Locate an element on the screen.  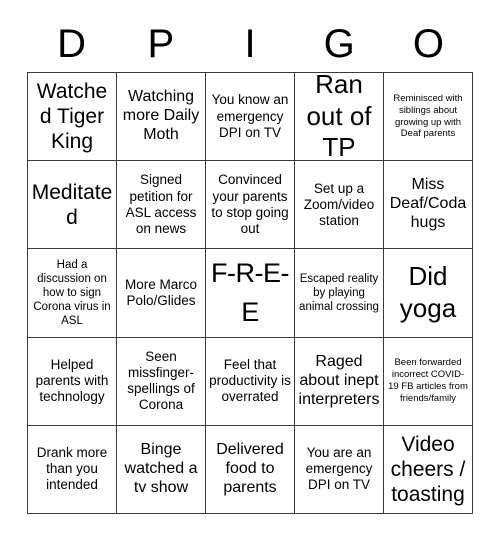
bingo-header-row: D P I G O is located at coordinates (250, 44).